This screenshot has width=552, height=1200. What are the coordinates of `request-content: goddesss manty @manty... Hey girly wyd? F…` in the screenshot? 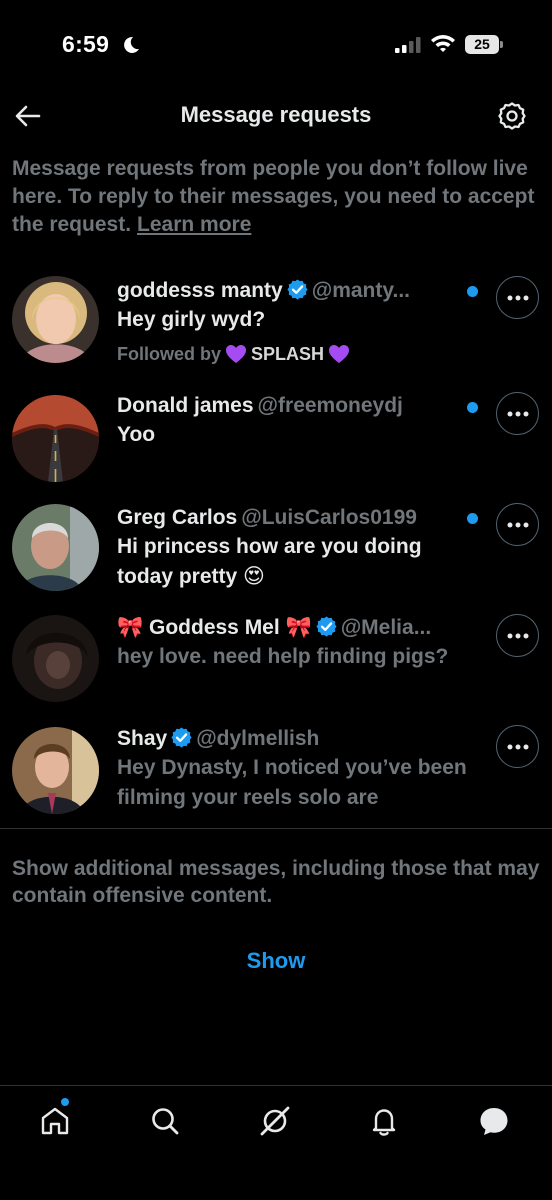 It's located at (294, 322).